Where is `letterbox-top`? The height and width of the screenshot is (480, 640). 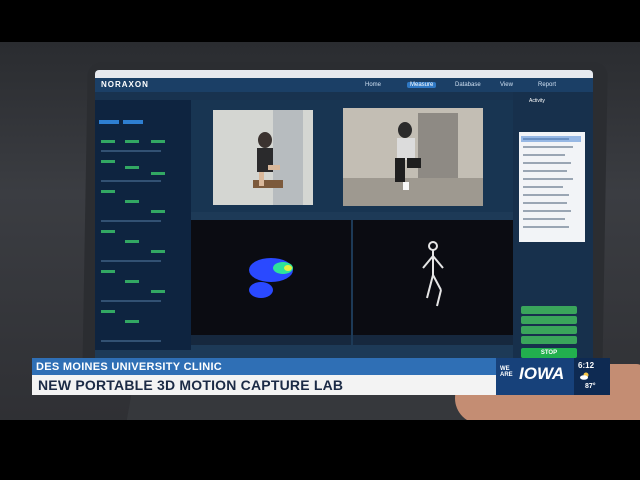
letterbox-top is located at coordinates (320, 21).